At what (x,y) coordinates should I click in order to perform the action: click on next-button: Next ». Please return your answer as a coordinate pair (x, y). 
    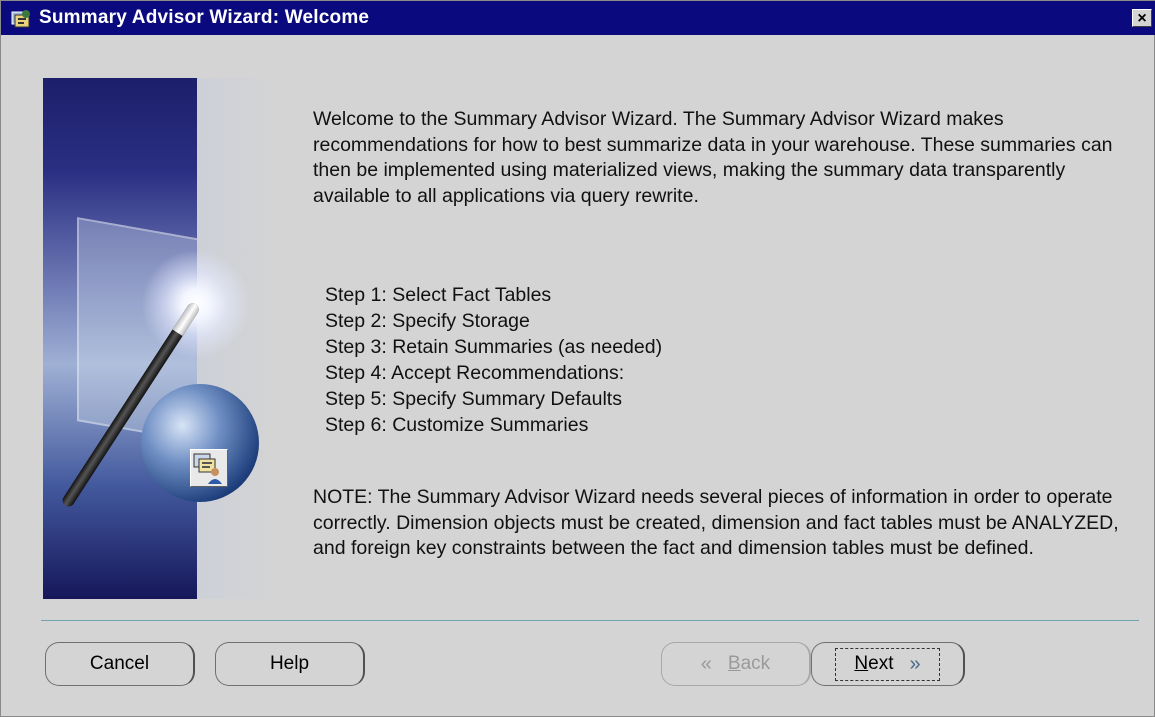
    Looking at the image, I should click on (888, 664).